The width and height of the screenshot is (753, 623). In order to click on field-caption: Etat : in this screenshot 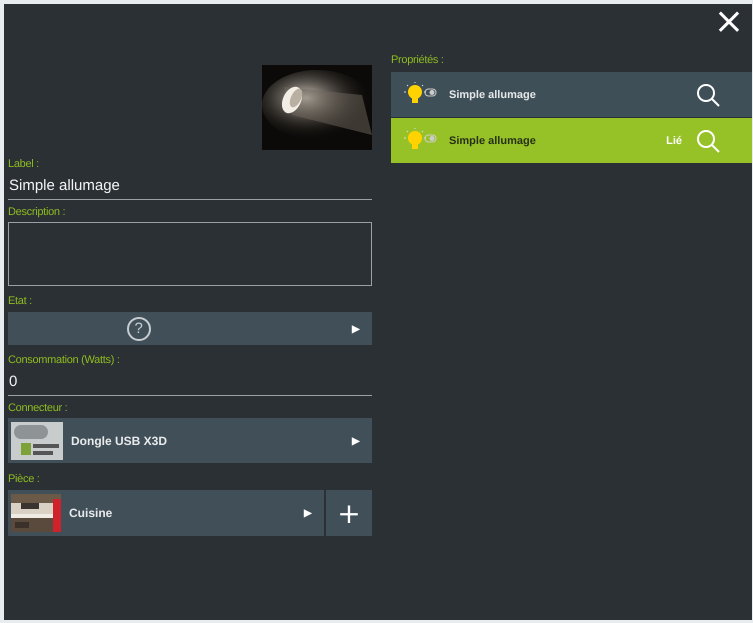, I will do `click(20, 301)`.